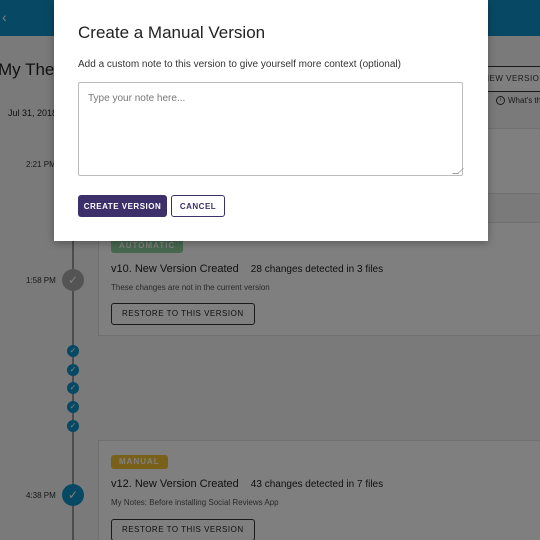 The image size is (540, 540). Describe the element at coordinates (270, 129) in the screenshot. I see `note-textarea` at that location.